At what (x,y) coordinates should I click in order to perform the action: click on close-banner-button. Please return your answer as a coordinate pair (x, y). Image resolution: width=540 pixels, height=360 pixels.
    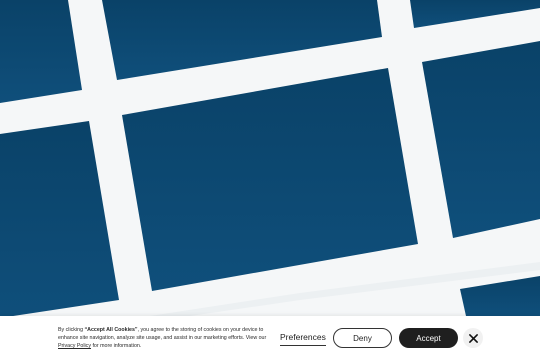
    Looking at the image, I should click on (473, 338).